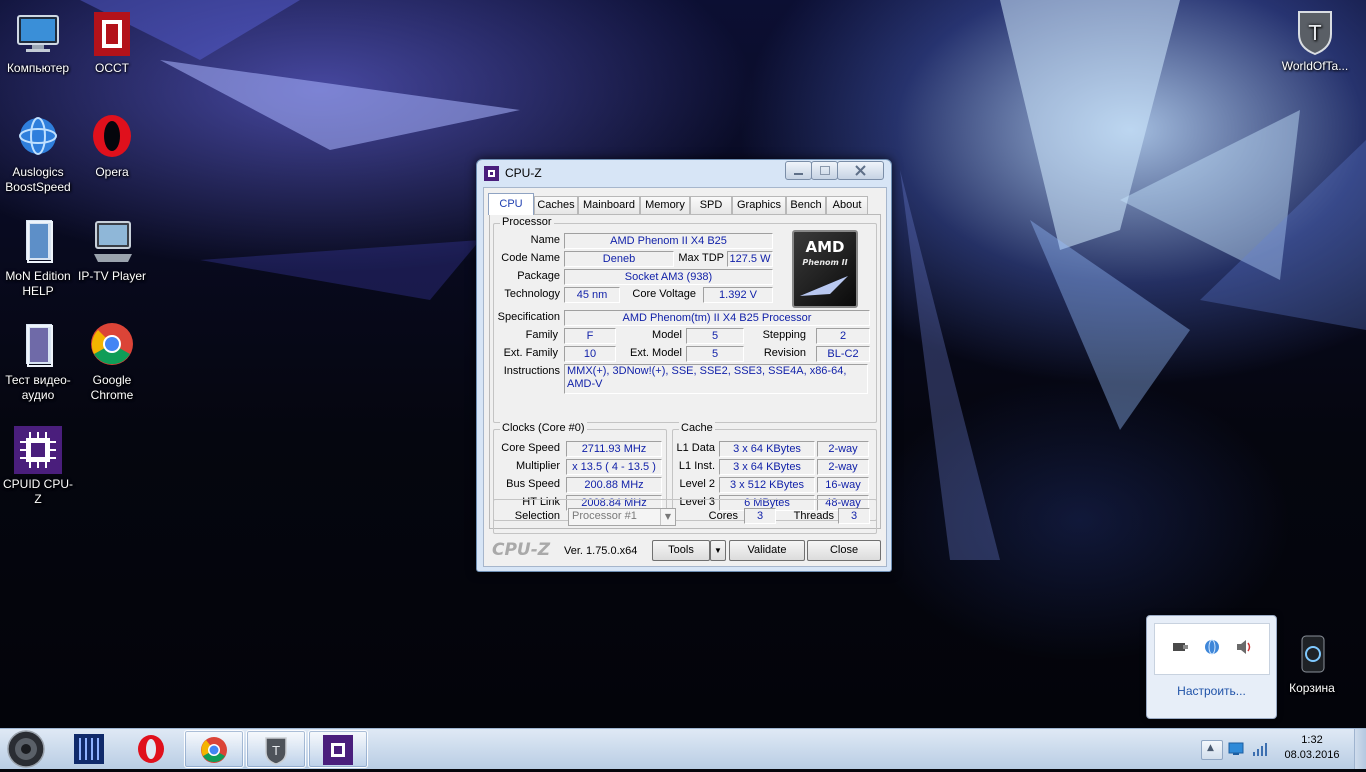 The image size is (1366, 772). I want to click on name-label: Name, so click(545, 240).